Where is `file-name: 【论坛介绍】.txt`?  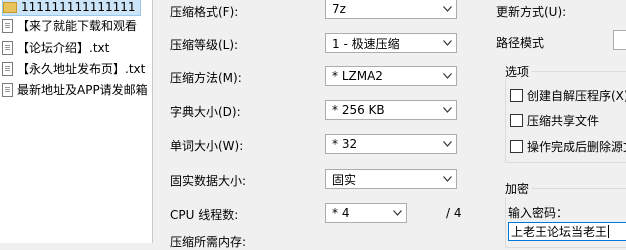 file-name: 【论坛介绍】.txt is located at coordinates (63, 48).